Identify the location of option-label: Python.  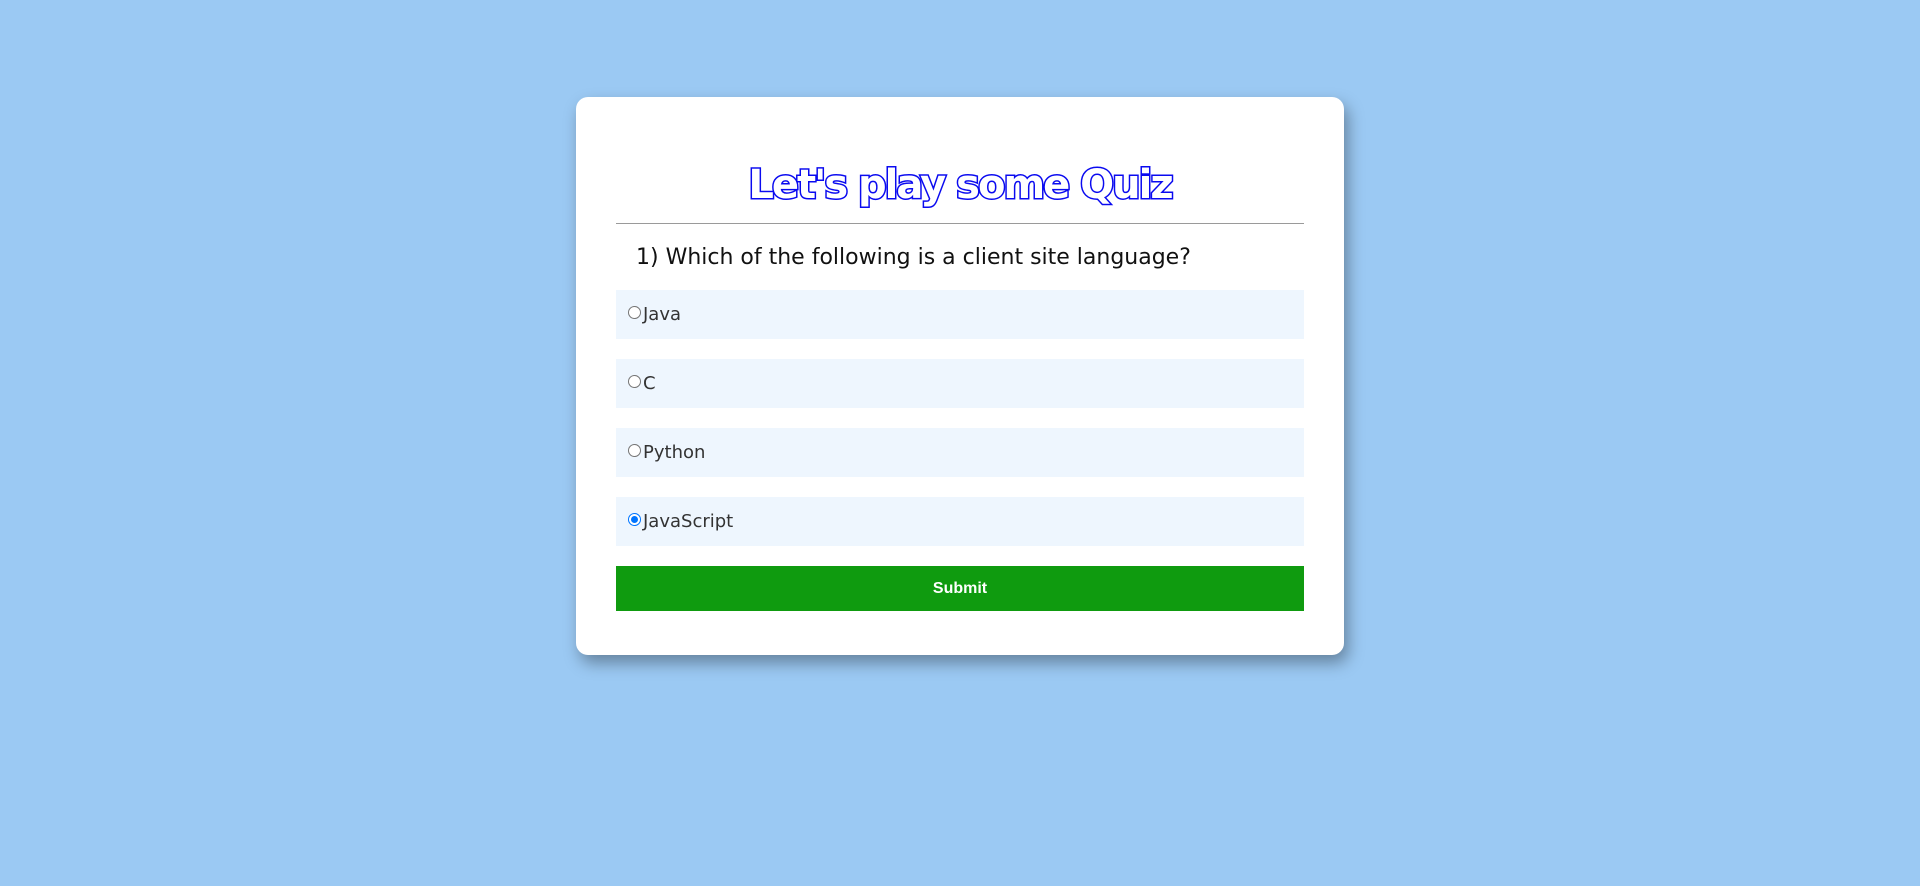
(674, 452).